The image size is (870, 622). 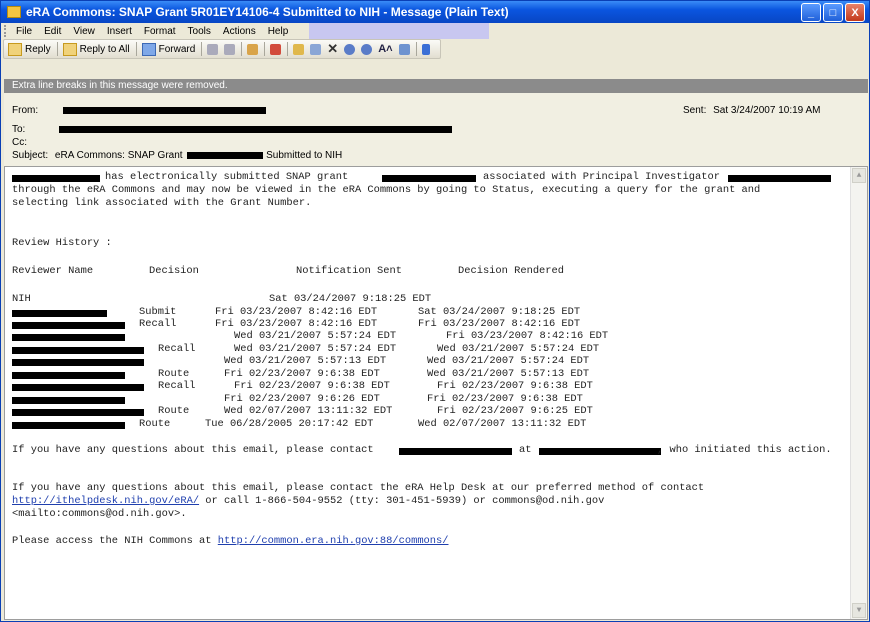 What do you see at coordinates (316, 49) in the screenshot?
I see `address-book-icon` at bounding box center [316, 49].